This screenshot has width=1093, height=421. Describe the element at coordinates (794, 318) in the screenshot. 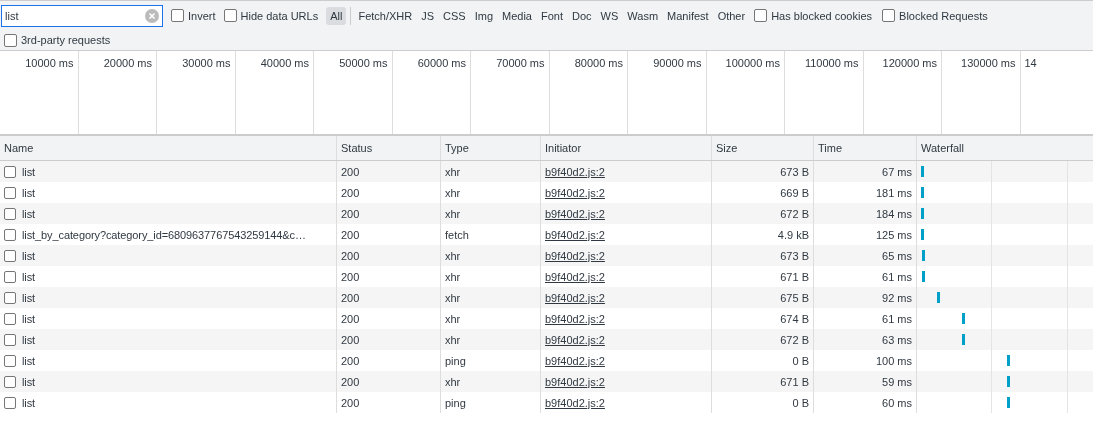

I see `size-cell: 674 B` at that location.